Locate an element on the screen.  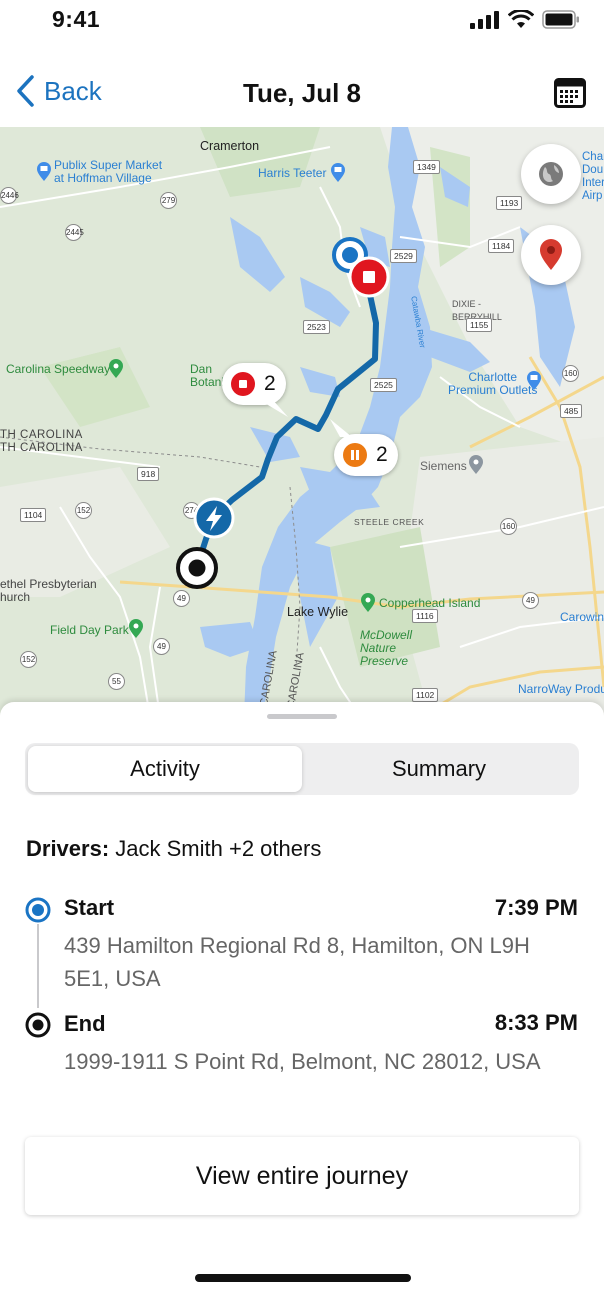
road-shield: 2523 is located at coordinates (316, 327).